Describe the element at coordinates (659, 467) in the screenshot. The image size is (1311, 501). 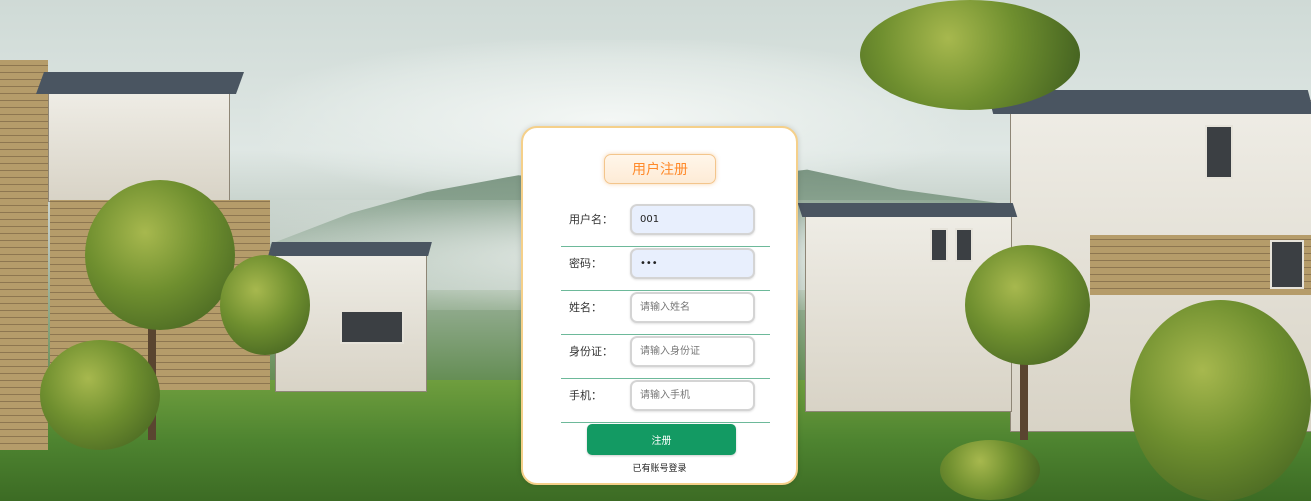
I see `login-link: 已有账号登录` at that location.